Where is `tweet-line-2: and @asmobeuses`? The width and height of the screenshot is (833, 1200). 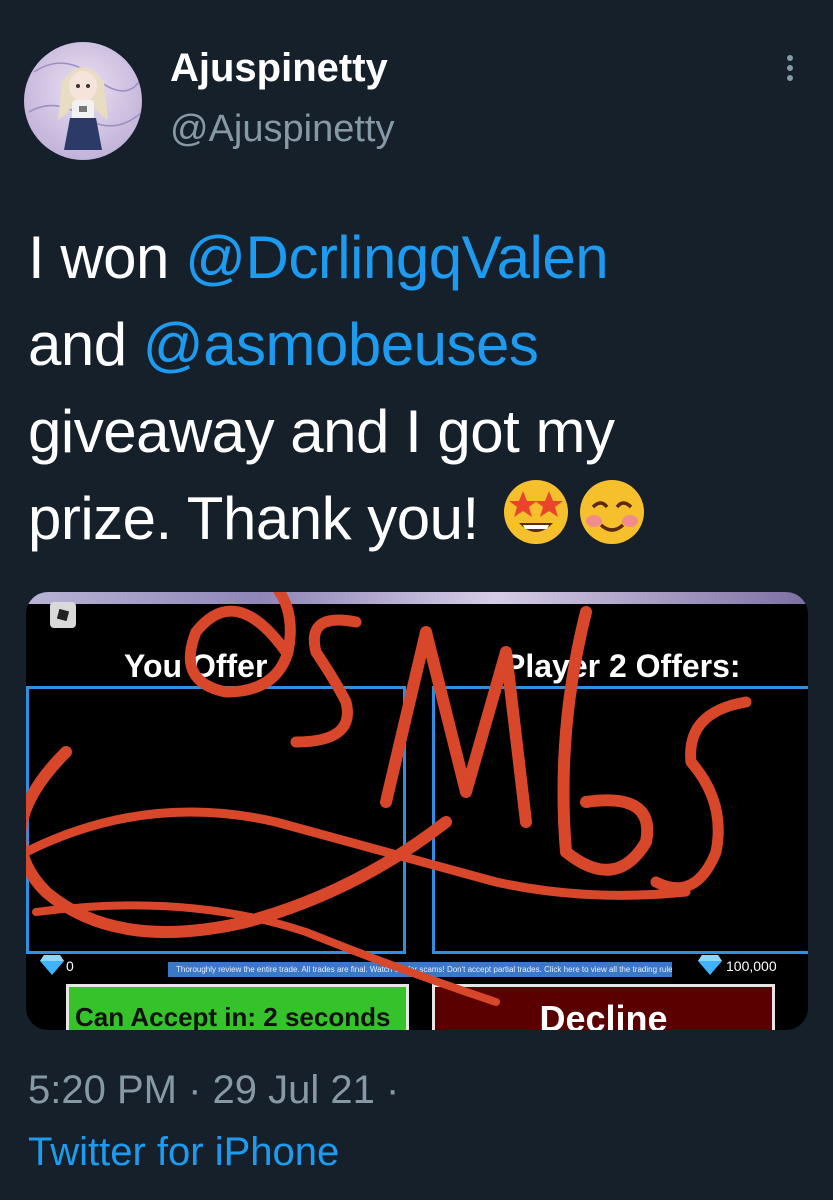
tweet-line-2: and @asmobeuses is located at coordinates (423, 344).